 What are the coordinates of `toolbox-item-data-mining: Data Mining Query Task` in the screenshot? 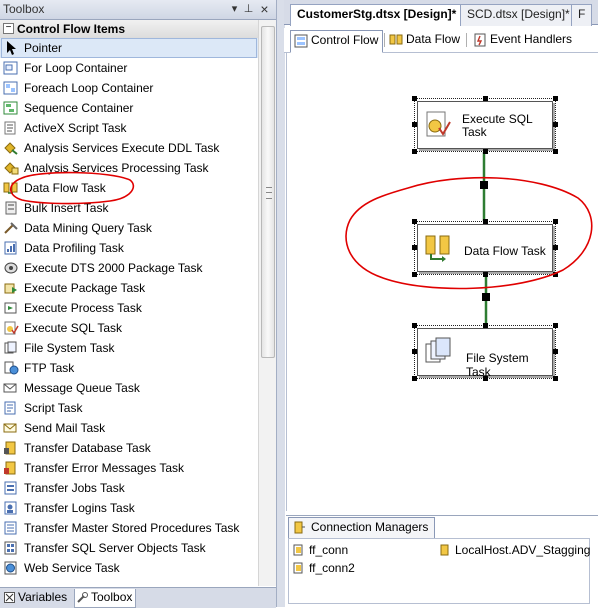 It's located at (129, 228).